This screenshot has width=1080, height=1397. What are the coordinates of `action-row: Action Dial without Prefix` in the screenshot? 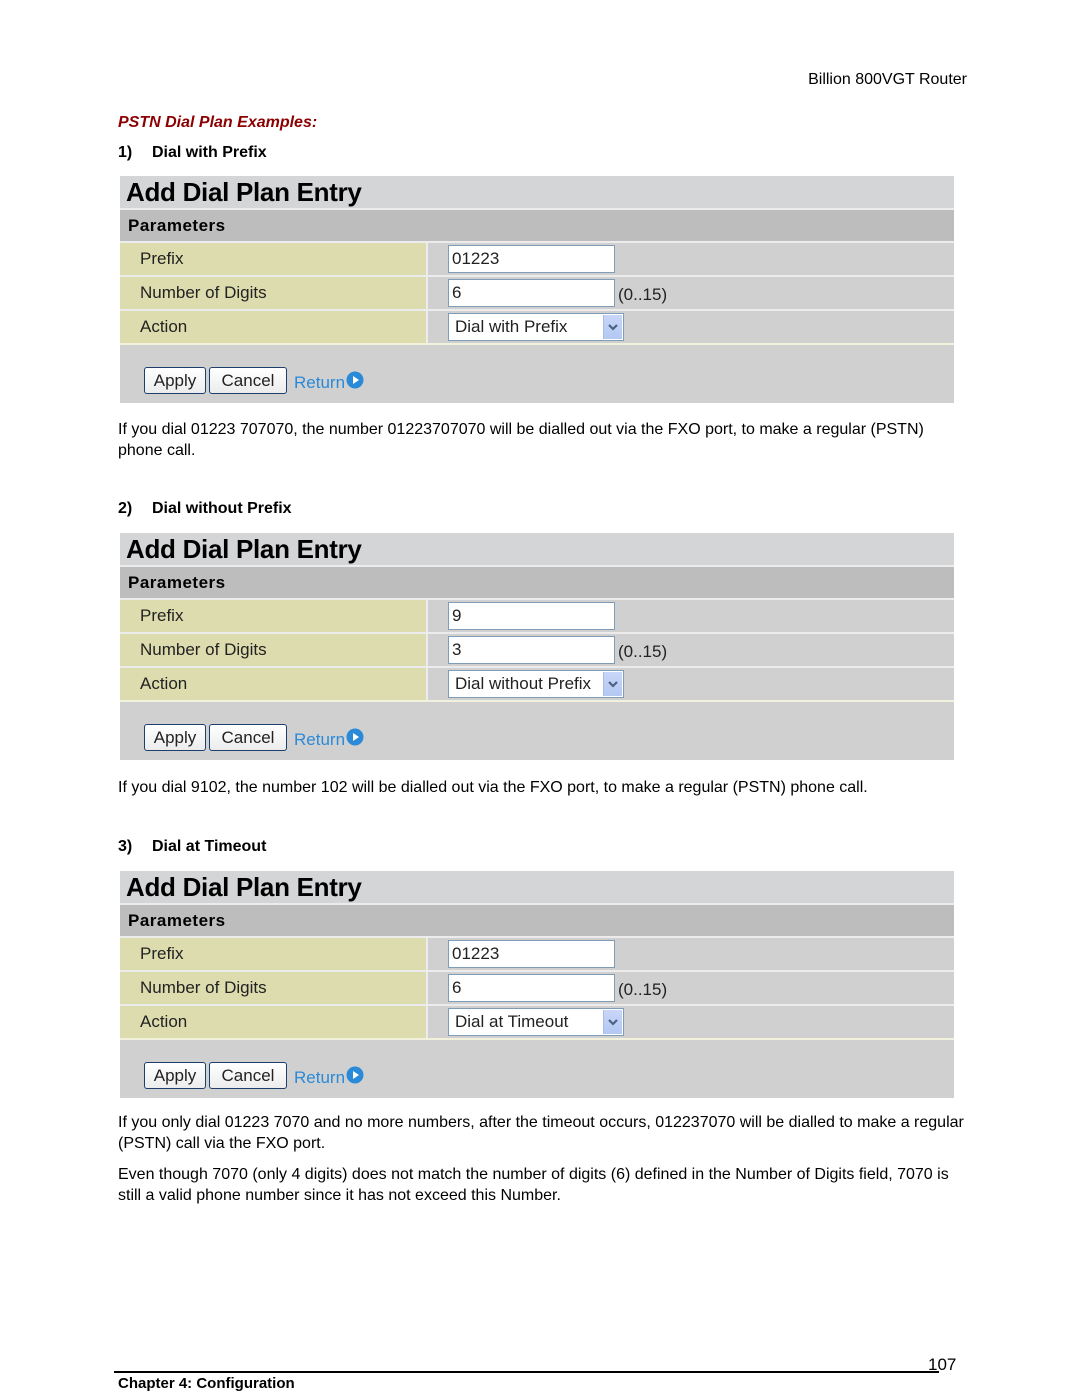 It's located at (537, 685).